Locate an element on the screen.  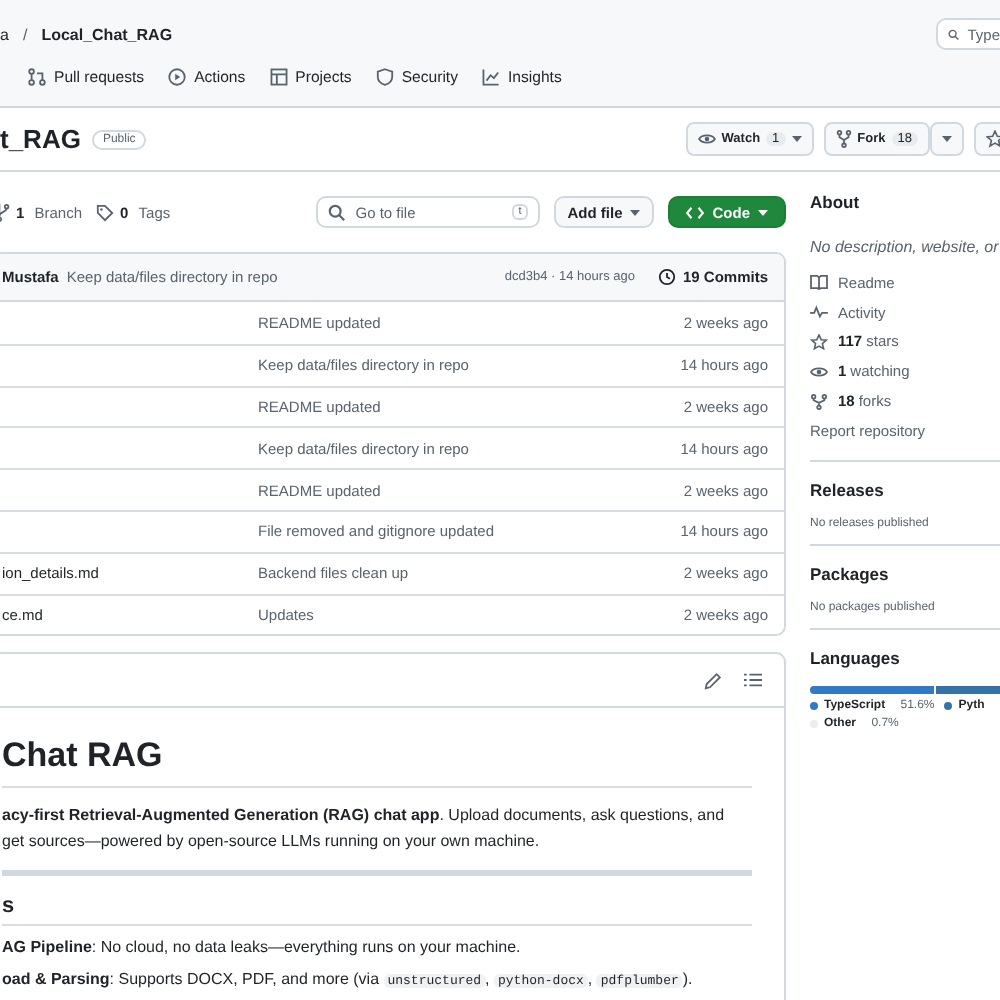
about-heading: About is located at coordinates (836, 202).